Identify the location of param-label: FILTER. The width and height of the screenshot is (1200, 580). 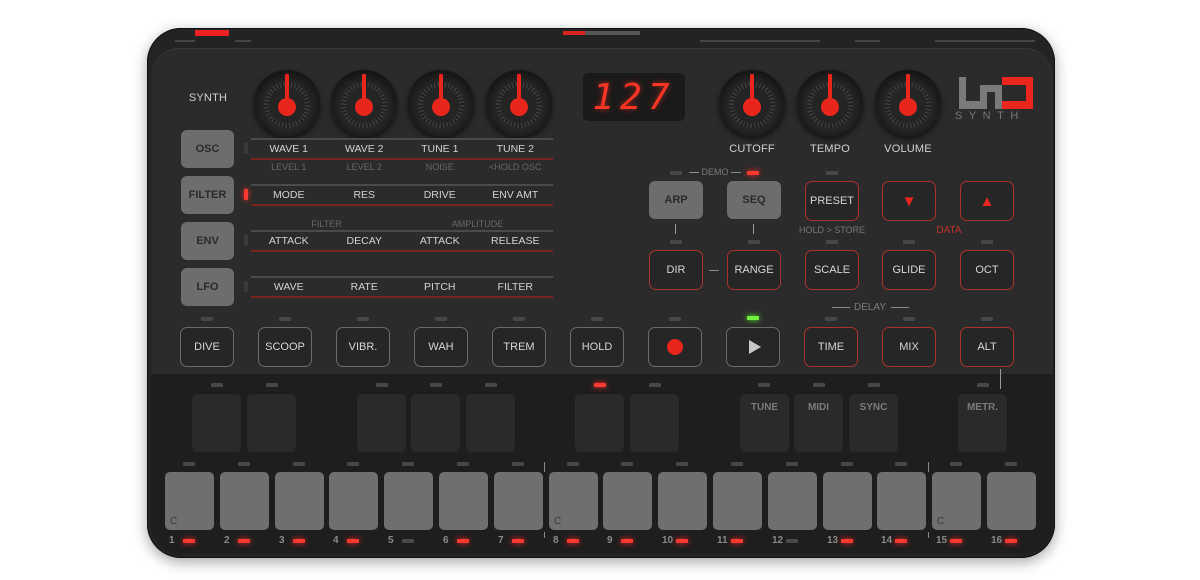
(515, 287).